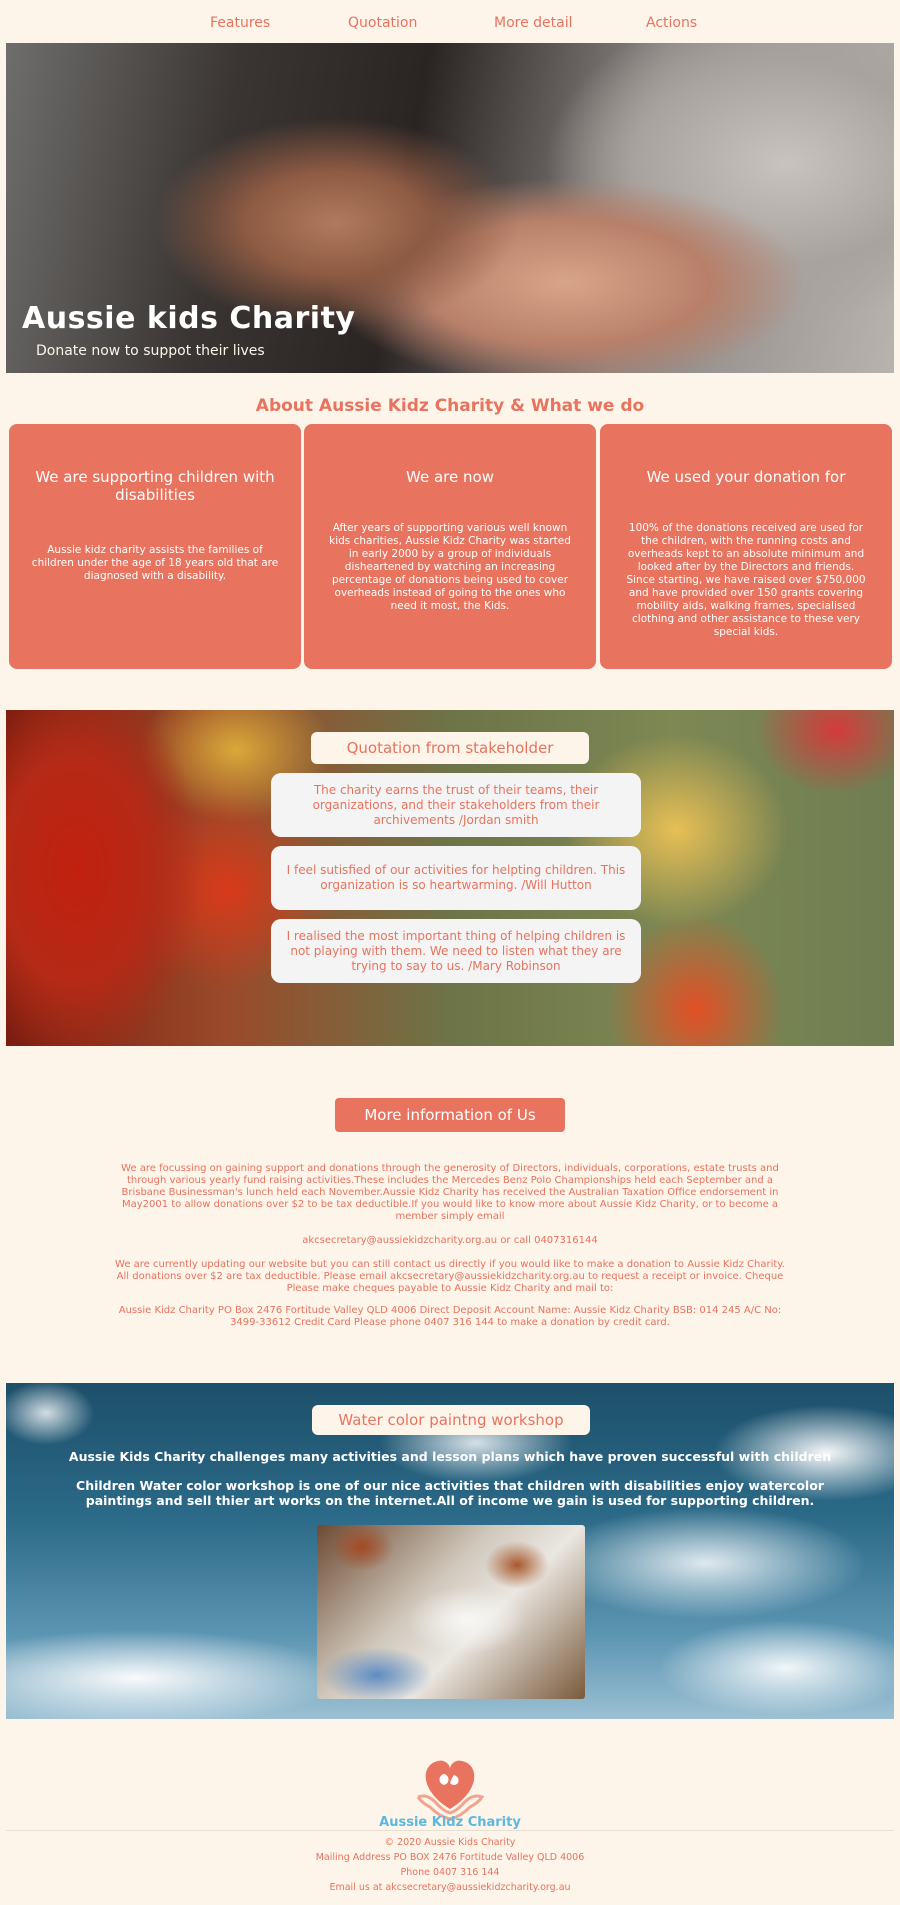 The height and width of the screenshot is (1905, 900). What do you see at coordinates (189, 318) in the screenshot?
I see `hero-title: Aussie kids Charity` at bounding box center [189, 318].